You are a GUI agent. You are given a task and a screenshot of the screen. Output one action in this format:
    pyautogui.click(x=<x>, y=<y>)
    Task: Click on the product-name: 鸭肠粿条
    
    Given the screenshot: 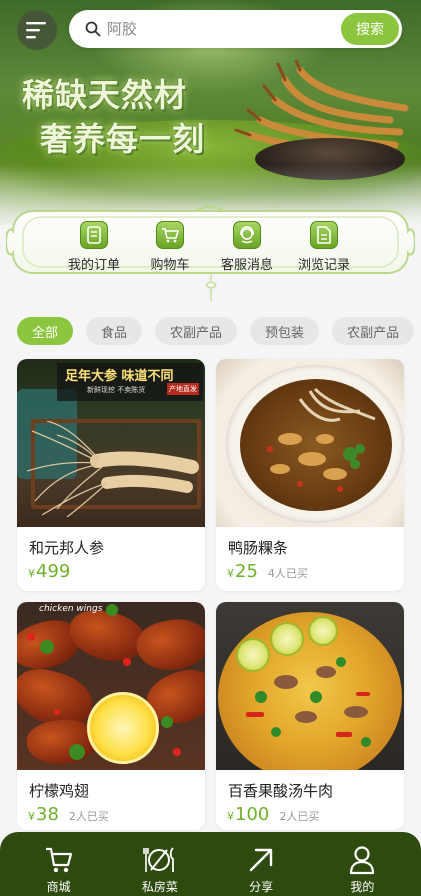 What is the action you would take?
    pyautogui.click(x=258, y=548)
    